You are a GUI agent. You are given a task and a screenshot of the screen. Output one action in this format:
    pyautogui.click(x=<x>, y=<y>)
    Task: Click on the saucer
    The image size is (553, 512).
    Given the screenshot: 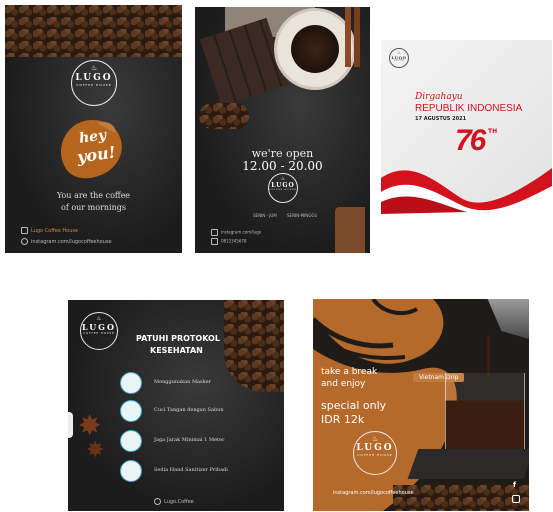 What is the action you would take?
    pyautogui.click(x=468, y=464)
    